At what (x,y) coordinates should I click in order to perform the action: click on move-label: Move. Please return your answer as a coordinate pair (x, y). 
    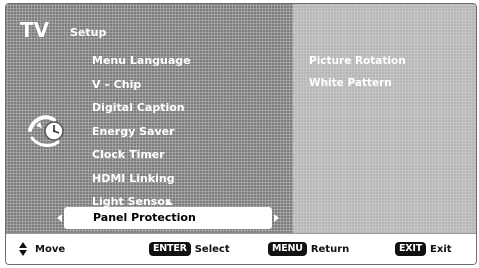
    Looking at the image, I should click on (50, 249).